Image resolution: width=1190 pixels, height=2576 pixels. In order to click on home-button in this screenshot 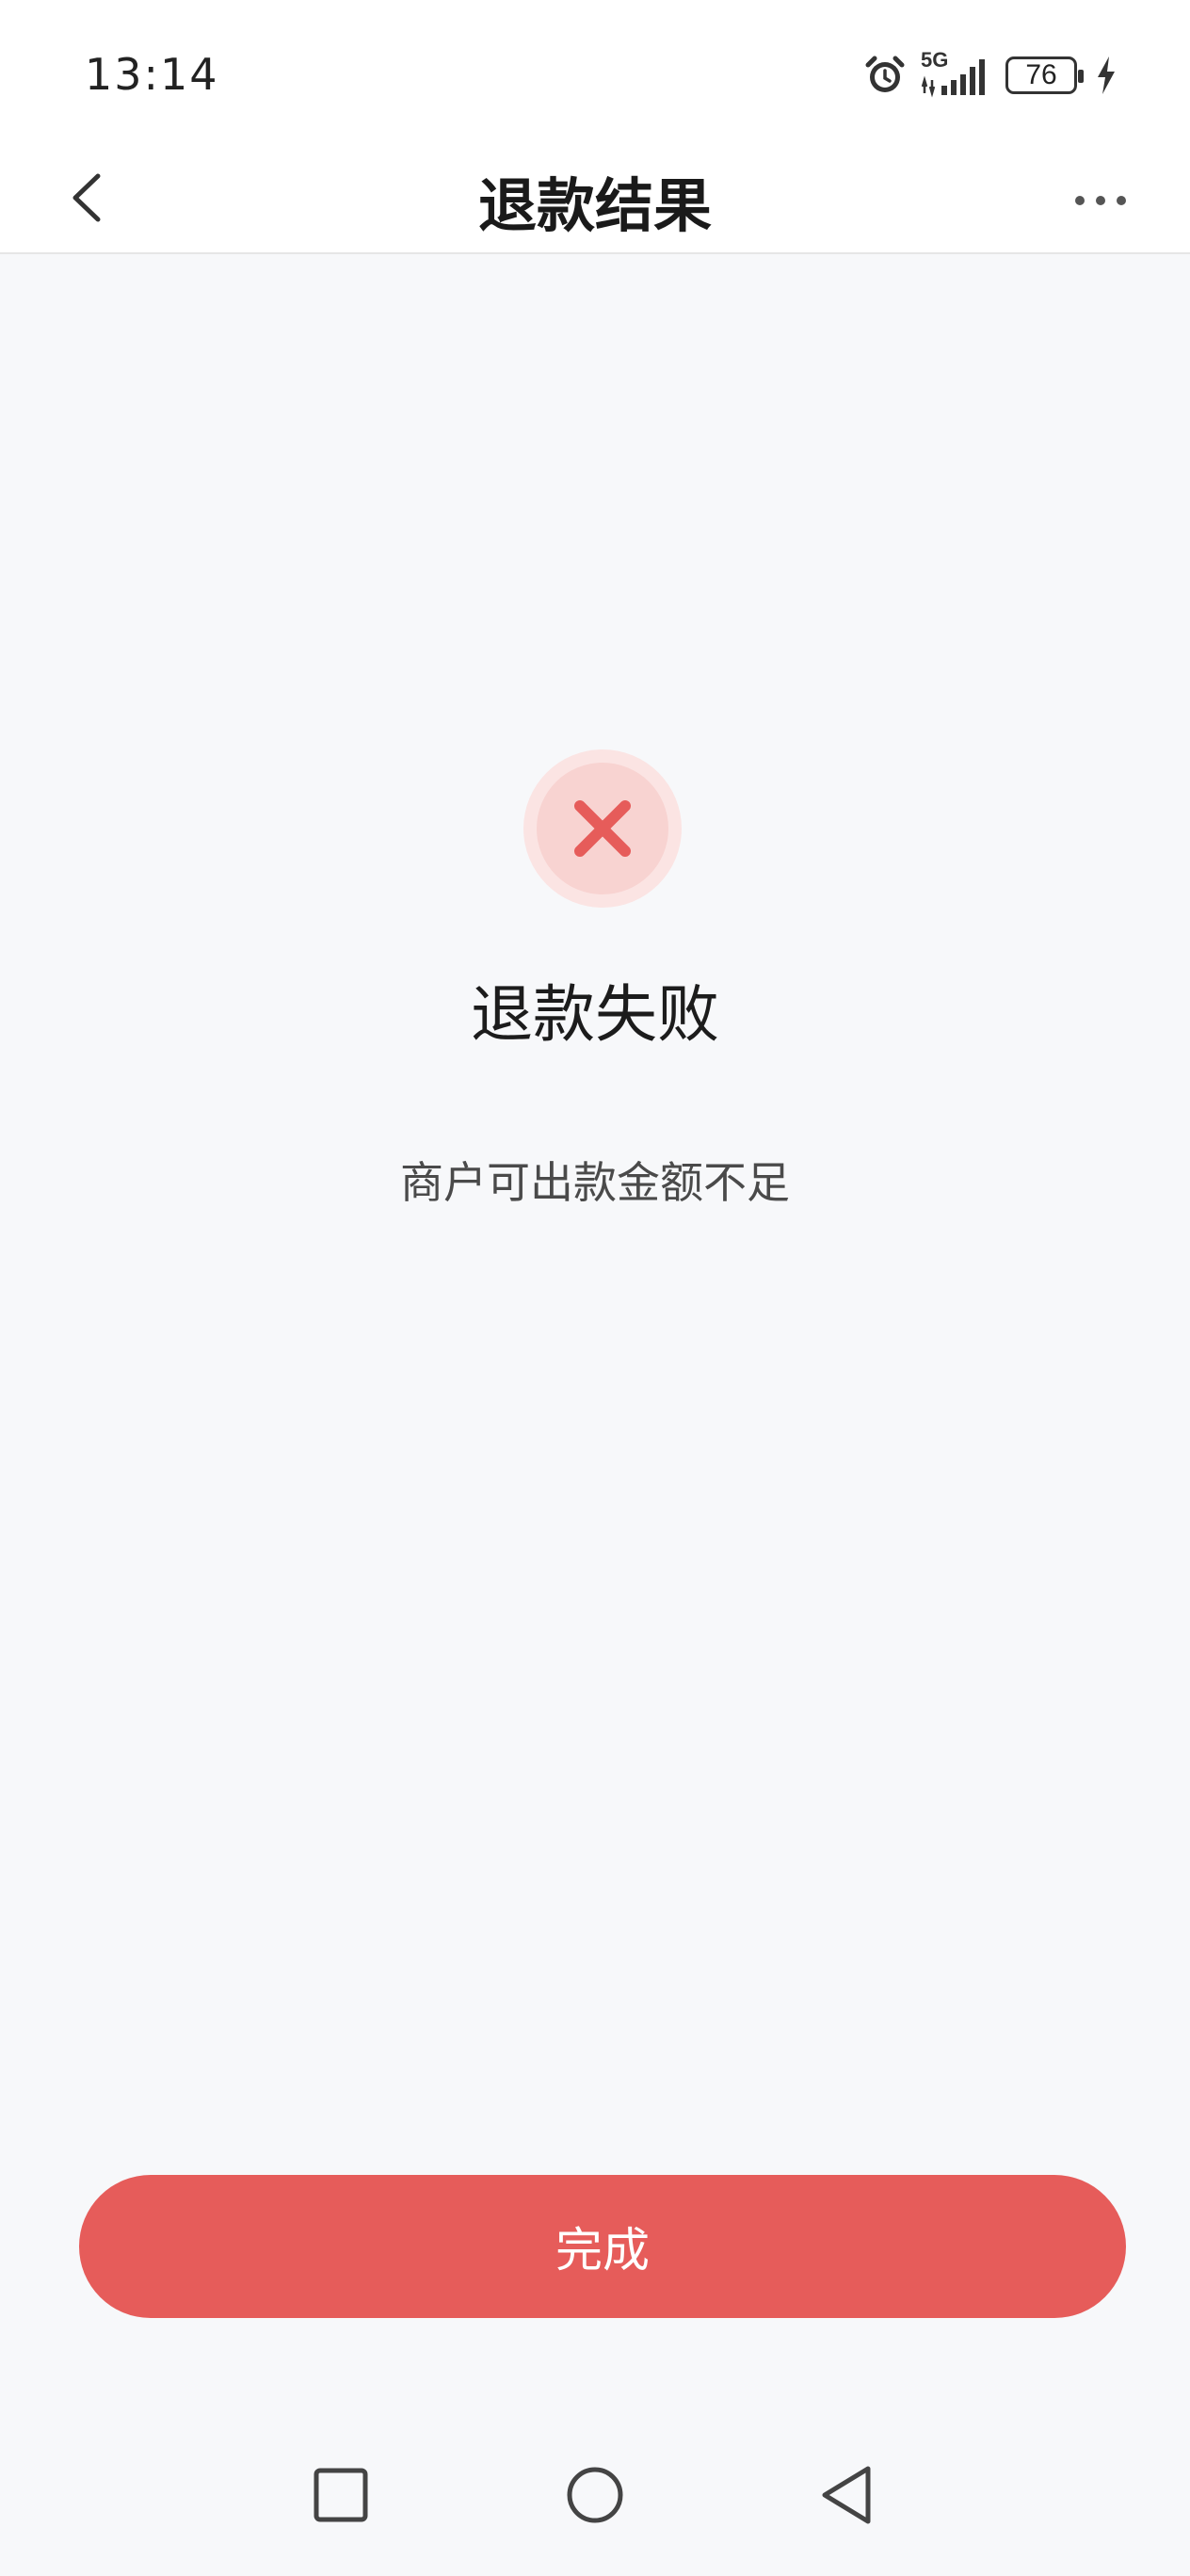, I will do `click(595, 2495)`.